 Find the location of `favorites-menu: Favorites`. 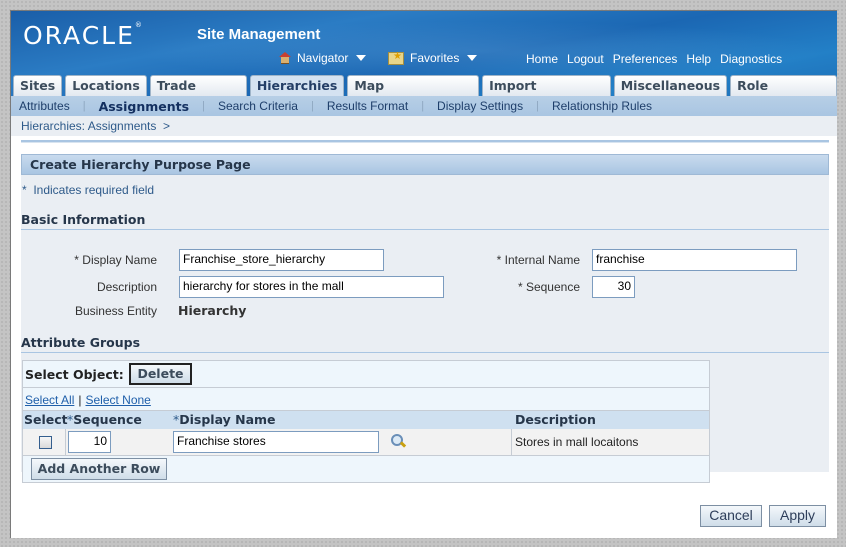

favorites-menu: Favorites is located at coordinates (433, 58).